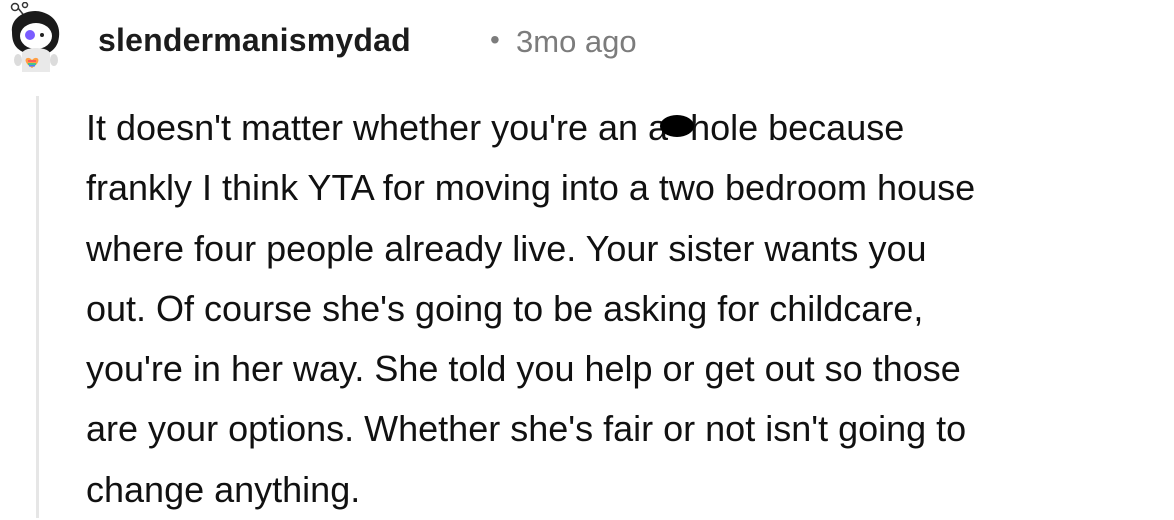 Image resolution: width=1174 pixels, height=520 pixels. What do you see at coordinates (37, 307) in the screenshot?
I see `thread-collapse-line` at bounding box center [37, 307].